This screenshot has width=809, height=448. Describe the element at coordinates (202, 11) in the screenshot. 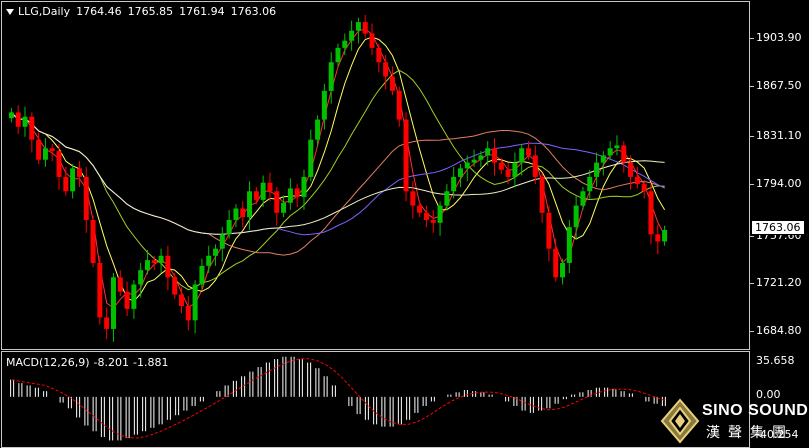

I see `low-value: 1761.94` at that location.